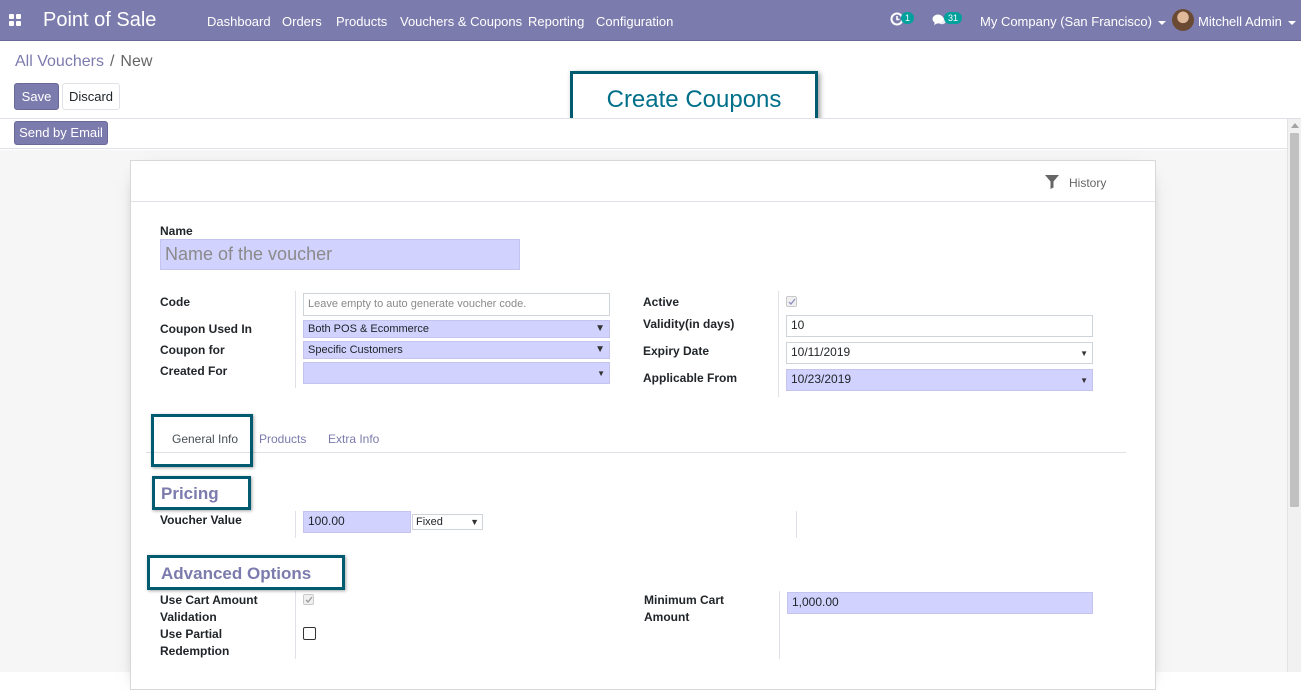 The image size is (1301, 690). What do you see at coordinates (195, 651) in the screenshot?
I see `partial-redemption-label-line2: Redemption` at bounding box center [195, 651].